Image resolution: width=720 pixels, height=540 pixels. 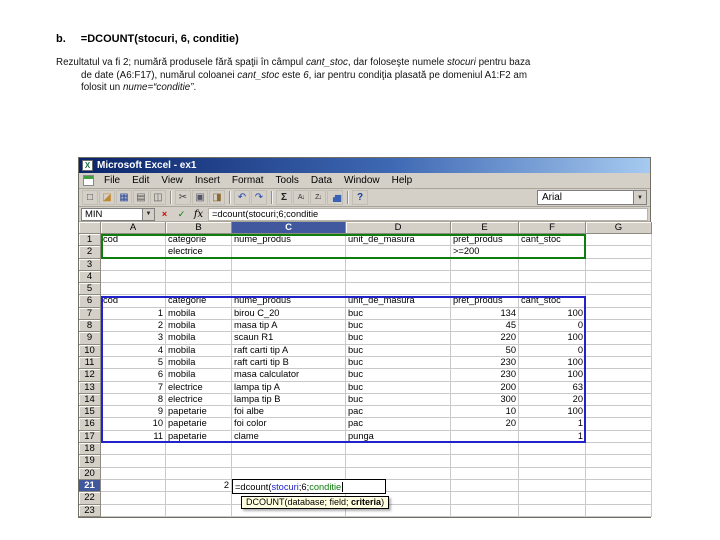 What do you see at coordinates (90, 498) in the screenshot?
I see `row-header-22: 22` at bounding box center [90, 498].